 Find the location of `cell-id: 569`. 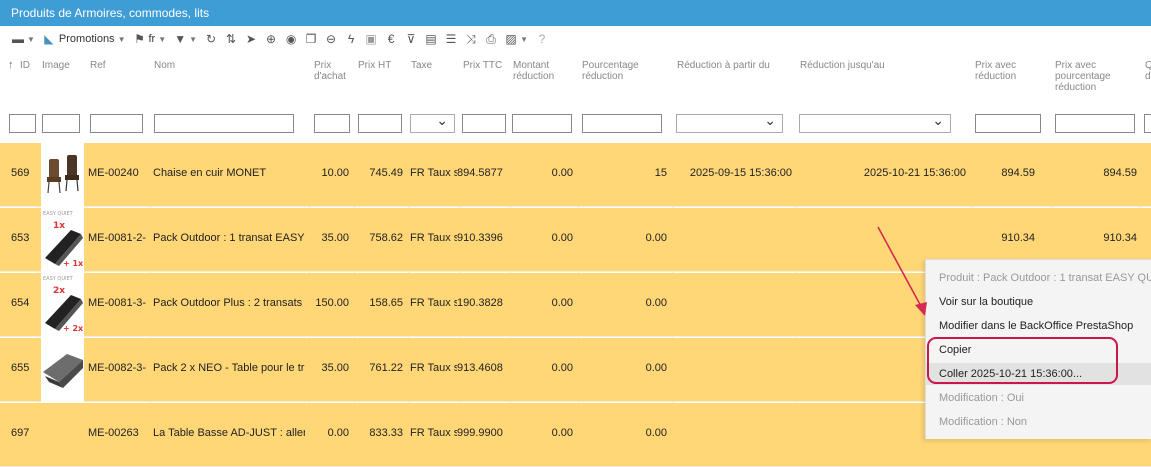

cell-id: 569 is located at coordinates (23, 173).